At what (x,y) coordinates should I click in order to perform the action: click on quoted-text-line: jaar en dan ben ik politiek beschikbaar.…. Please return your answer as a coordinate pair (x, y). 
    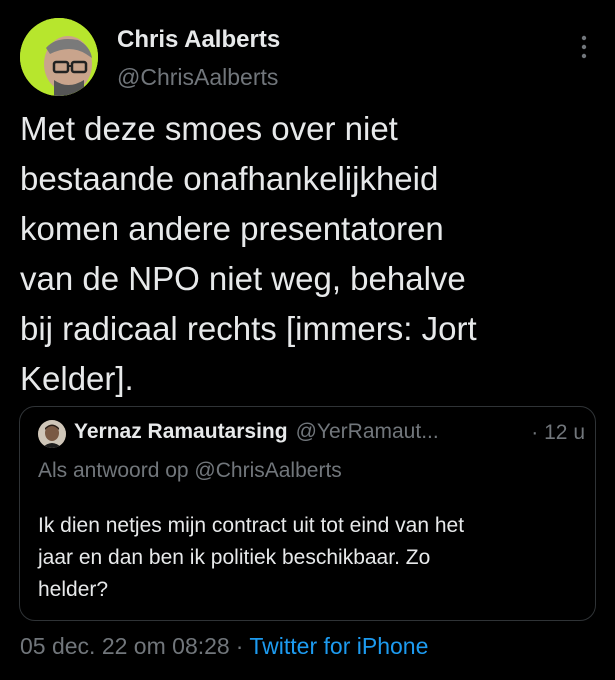
    Looking at the image, I should click on (234, 557).